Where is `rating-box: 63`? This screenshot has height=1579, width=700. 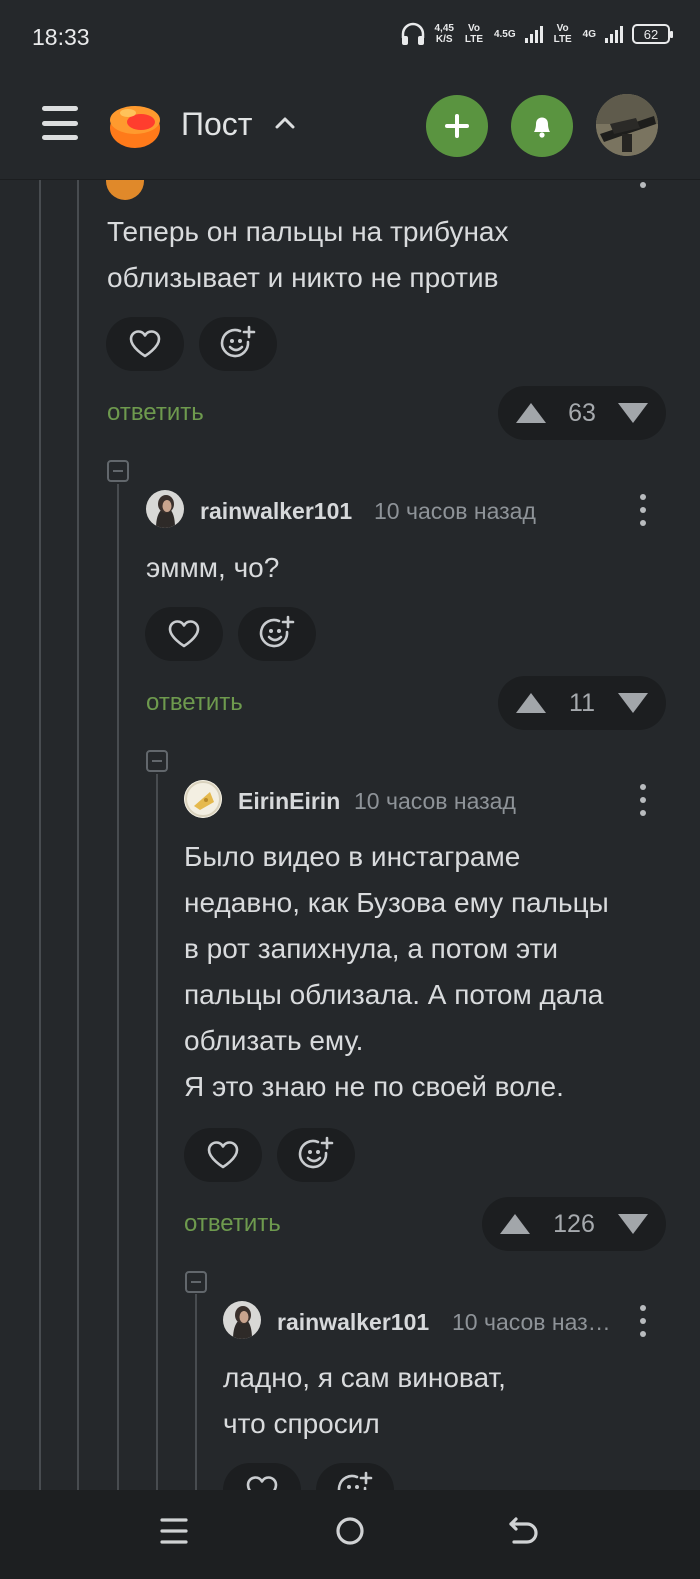
rating-box: 63 is located at coordinates (582, 413).